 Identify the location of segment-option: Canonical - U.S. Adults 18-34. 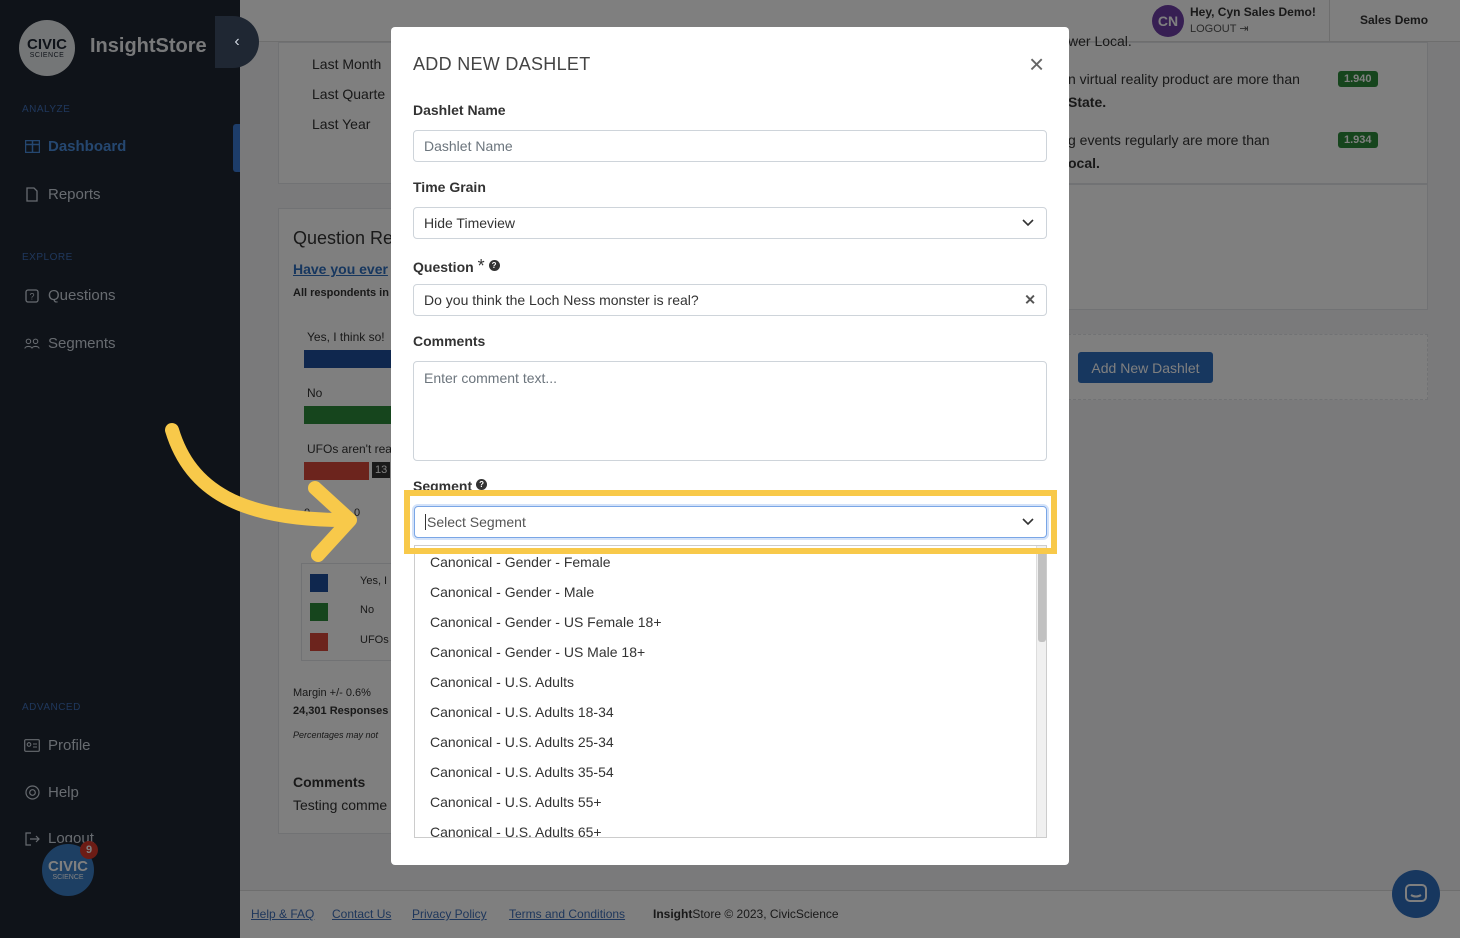
(730, 712).